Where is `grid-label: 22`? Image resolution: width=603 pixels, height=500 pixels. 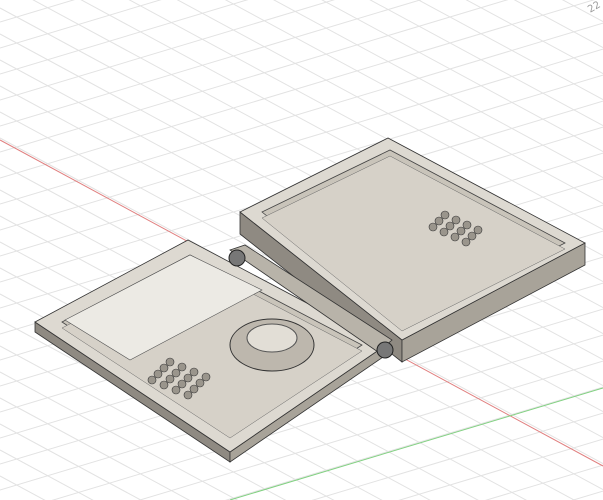 grid-label: 22 is located at coordinates (594, 8).